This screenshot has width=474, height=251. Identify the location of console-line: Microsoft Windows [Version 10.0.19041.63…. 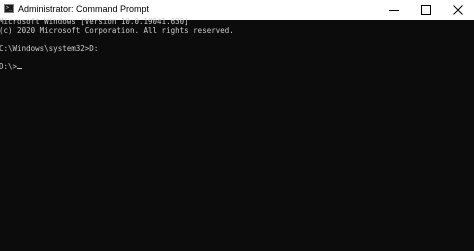
(94, 21).